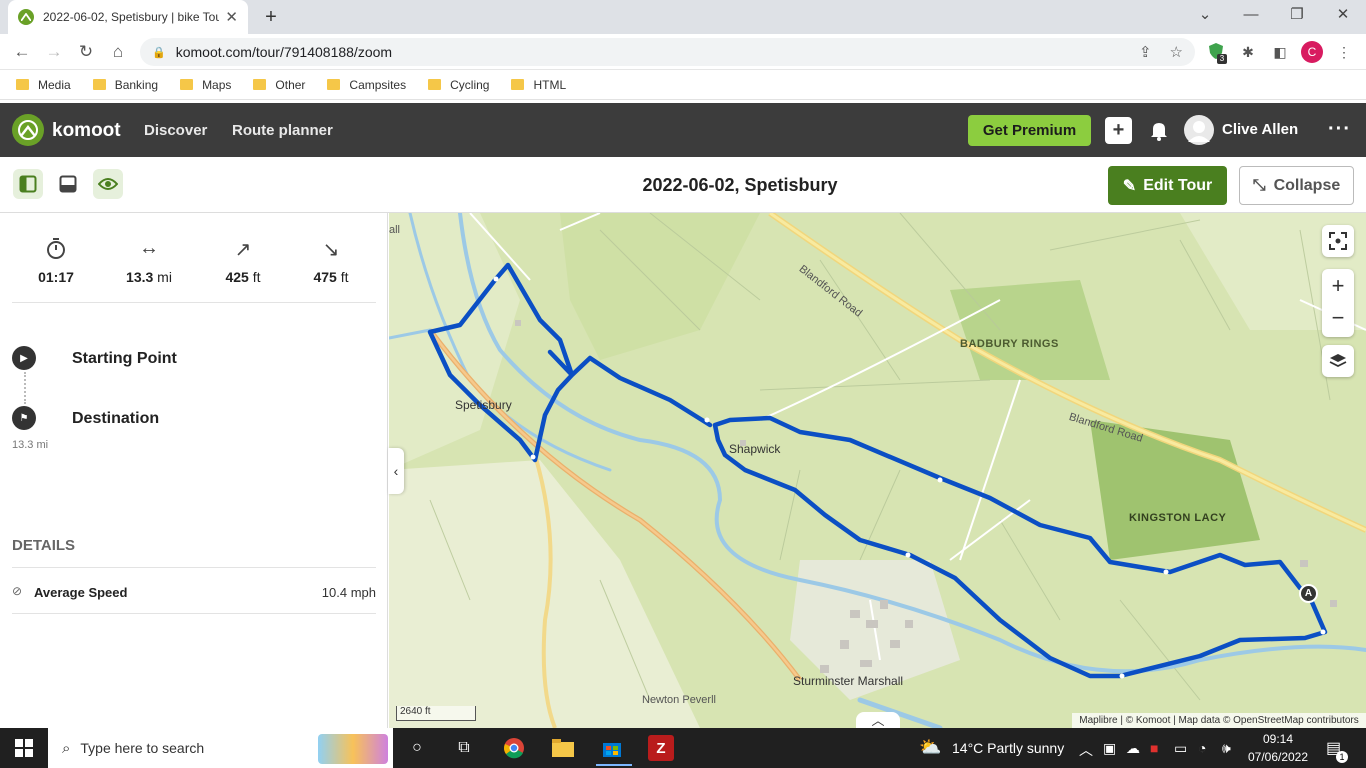 The width and height of the screenshot is (1366, 768). I want to click on tab-close-icon: ✕, so click(231, 17).